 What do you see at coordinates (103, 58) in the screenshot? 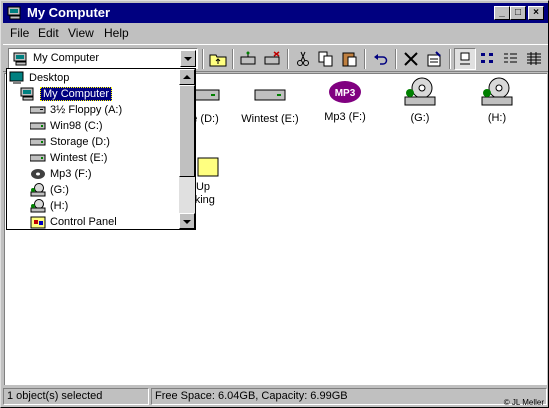
I see `address-combo: My Computer` at bounding box center [103, 58].